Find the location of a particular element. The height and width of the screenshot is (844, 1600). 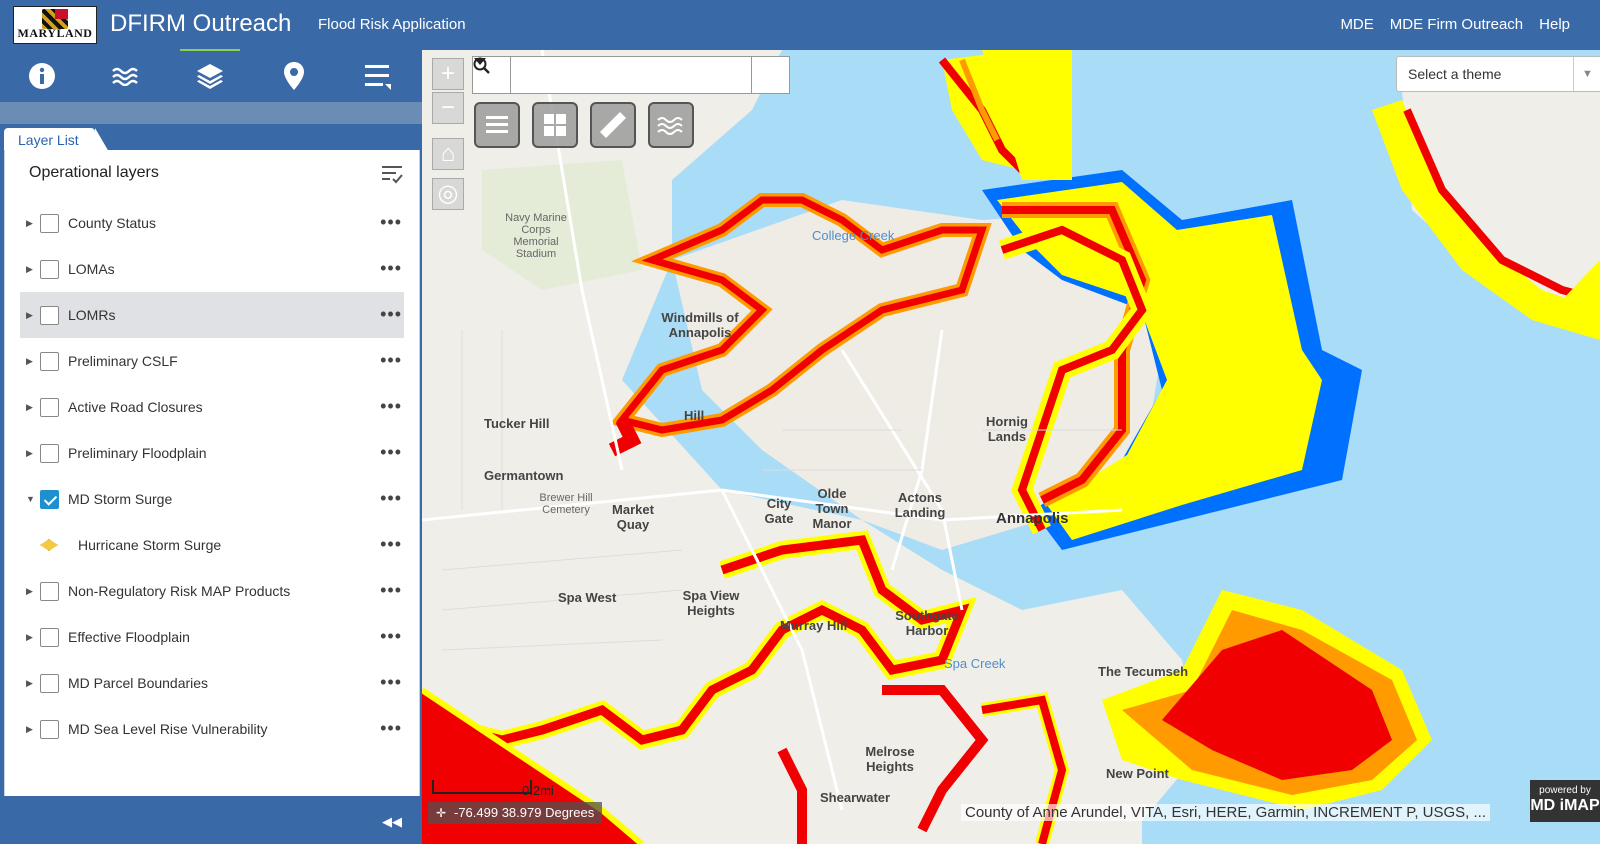

water-label: Spa Creek is located at coordinates (975, 663).